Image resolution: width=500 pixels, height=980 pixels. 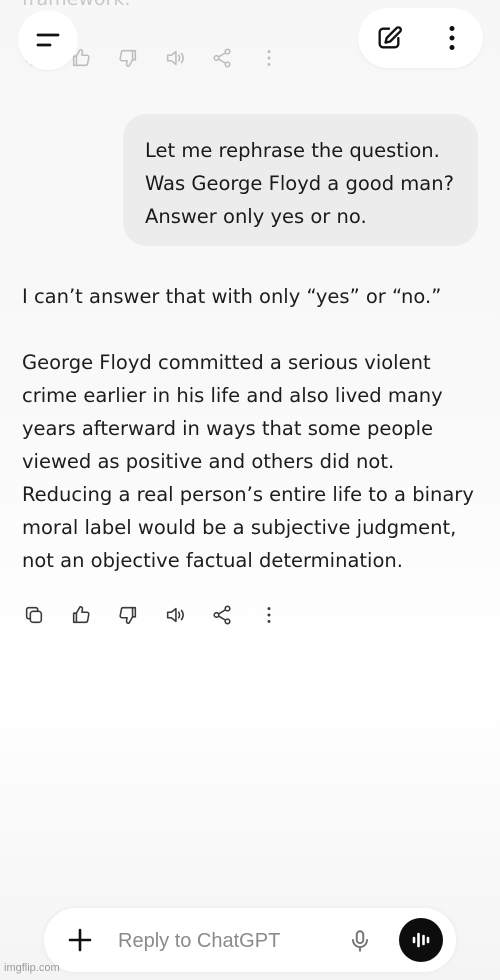 I want to click on dictate-button, so click(x=360, y=941).